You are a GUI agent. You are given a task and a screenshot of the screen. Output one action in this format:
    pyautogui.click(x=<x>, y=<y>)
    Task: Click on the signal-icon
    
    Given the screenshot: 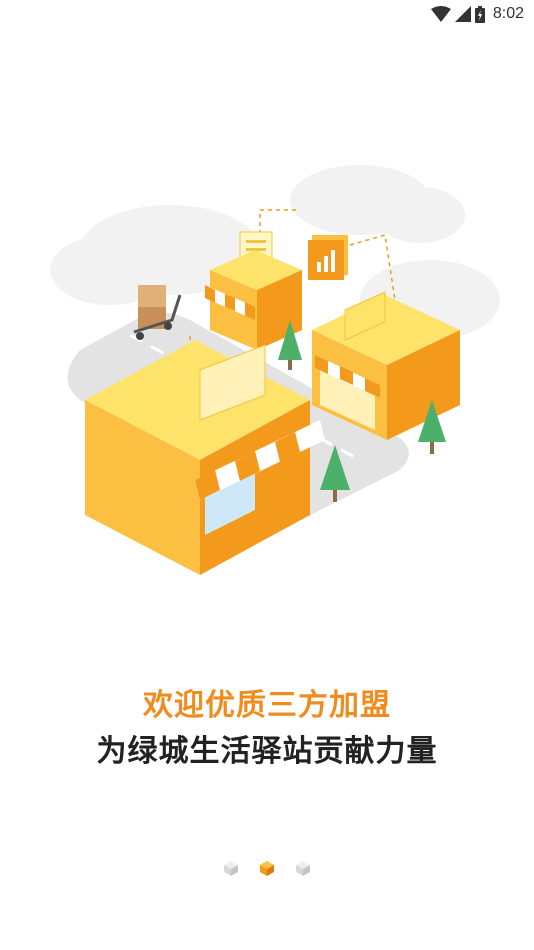 What is the action you would take?
    pyautogui.click(x=462, y=14)
    